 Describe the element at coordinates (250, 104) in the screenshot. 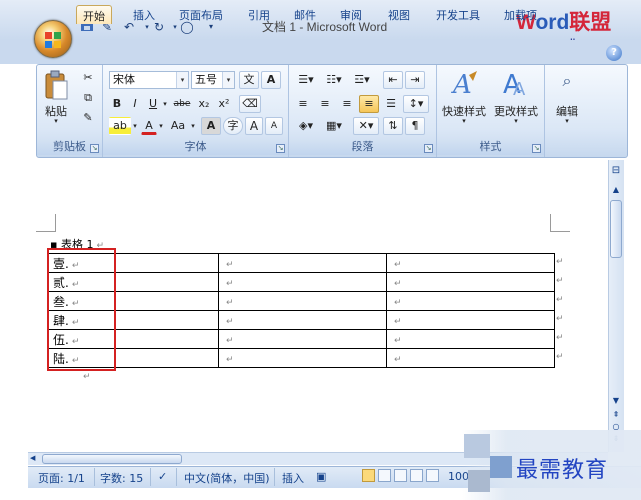

I see `clear-formatting-icon: ⌫` at that location.